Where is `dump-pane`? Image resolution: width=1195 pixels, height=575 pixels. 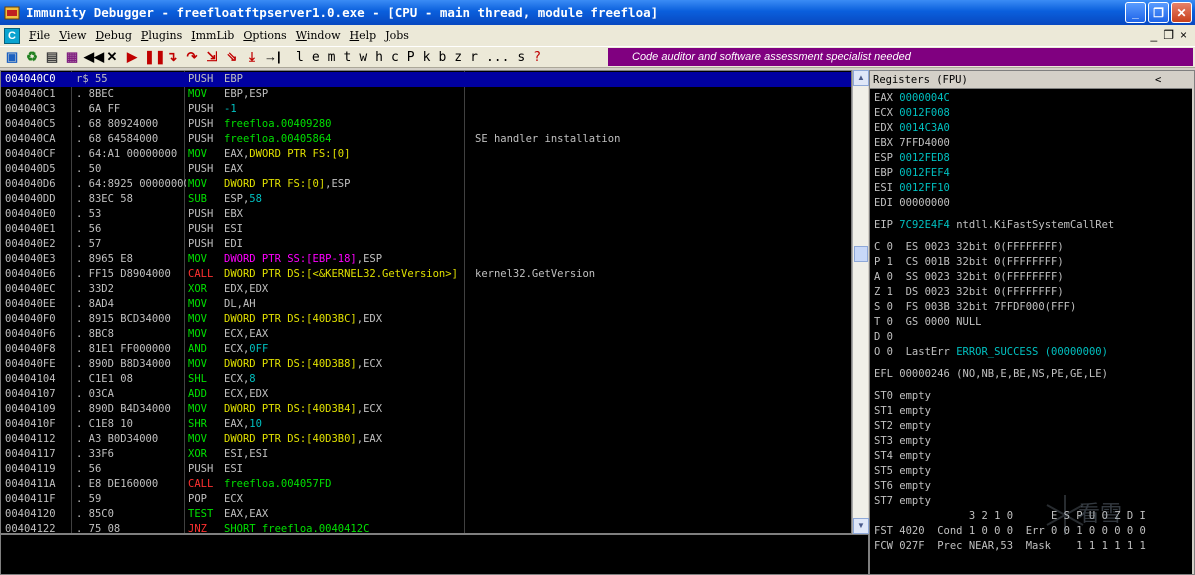
dump-pane is located at coordinates (434, 554).